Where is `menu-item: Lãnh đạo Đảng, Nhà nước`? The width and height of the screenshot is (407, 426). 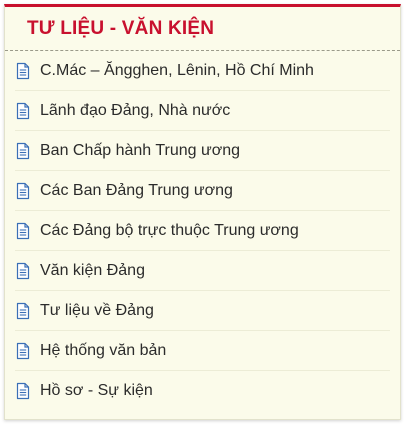 menu-item: Lãnh đạo Đảng, Nhà nước is located at coordinates (202, 111).